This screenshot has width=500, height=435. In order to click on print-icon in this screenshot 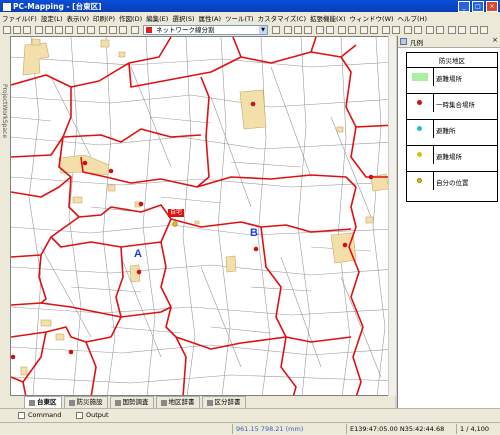, I will do `click(39, 30)`.